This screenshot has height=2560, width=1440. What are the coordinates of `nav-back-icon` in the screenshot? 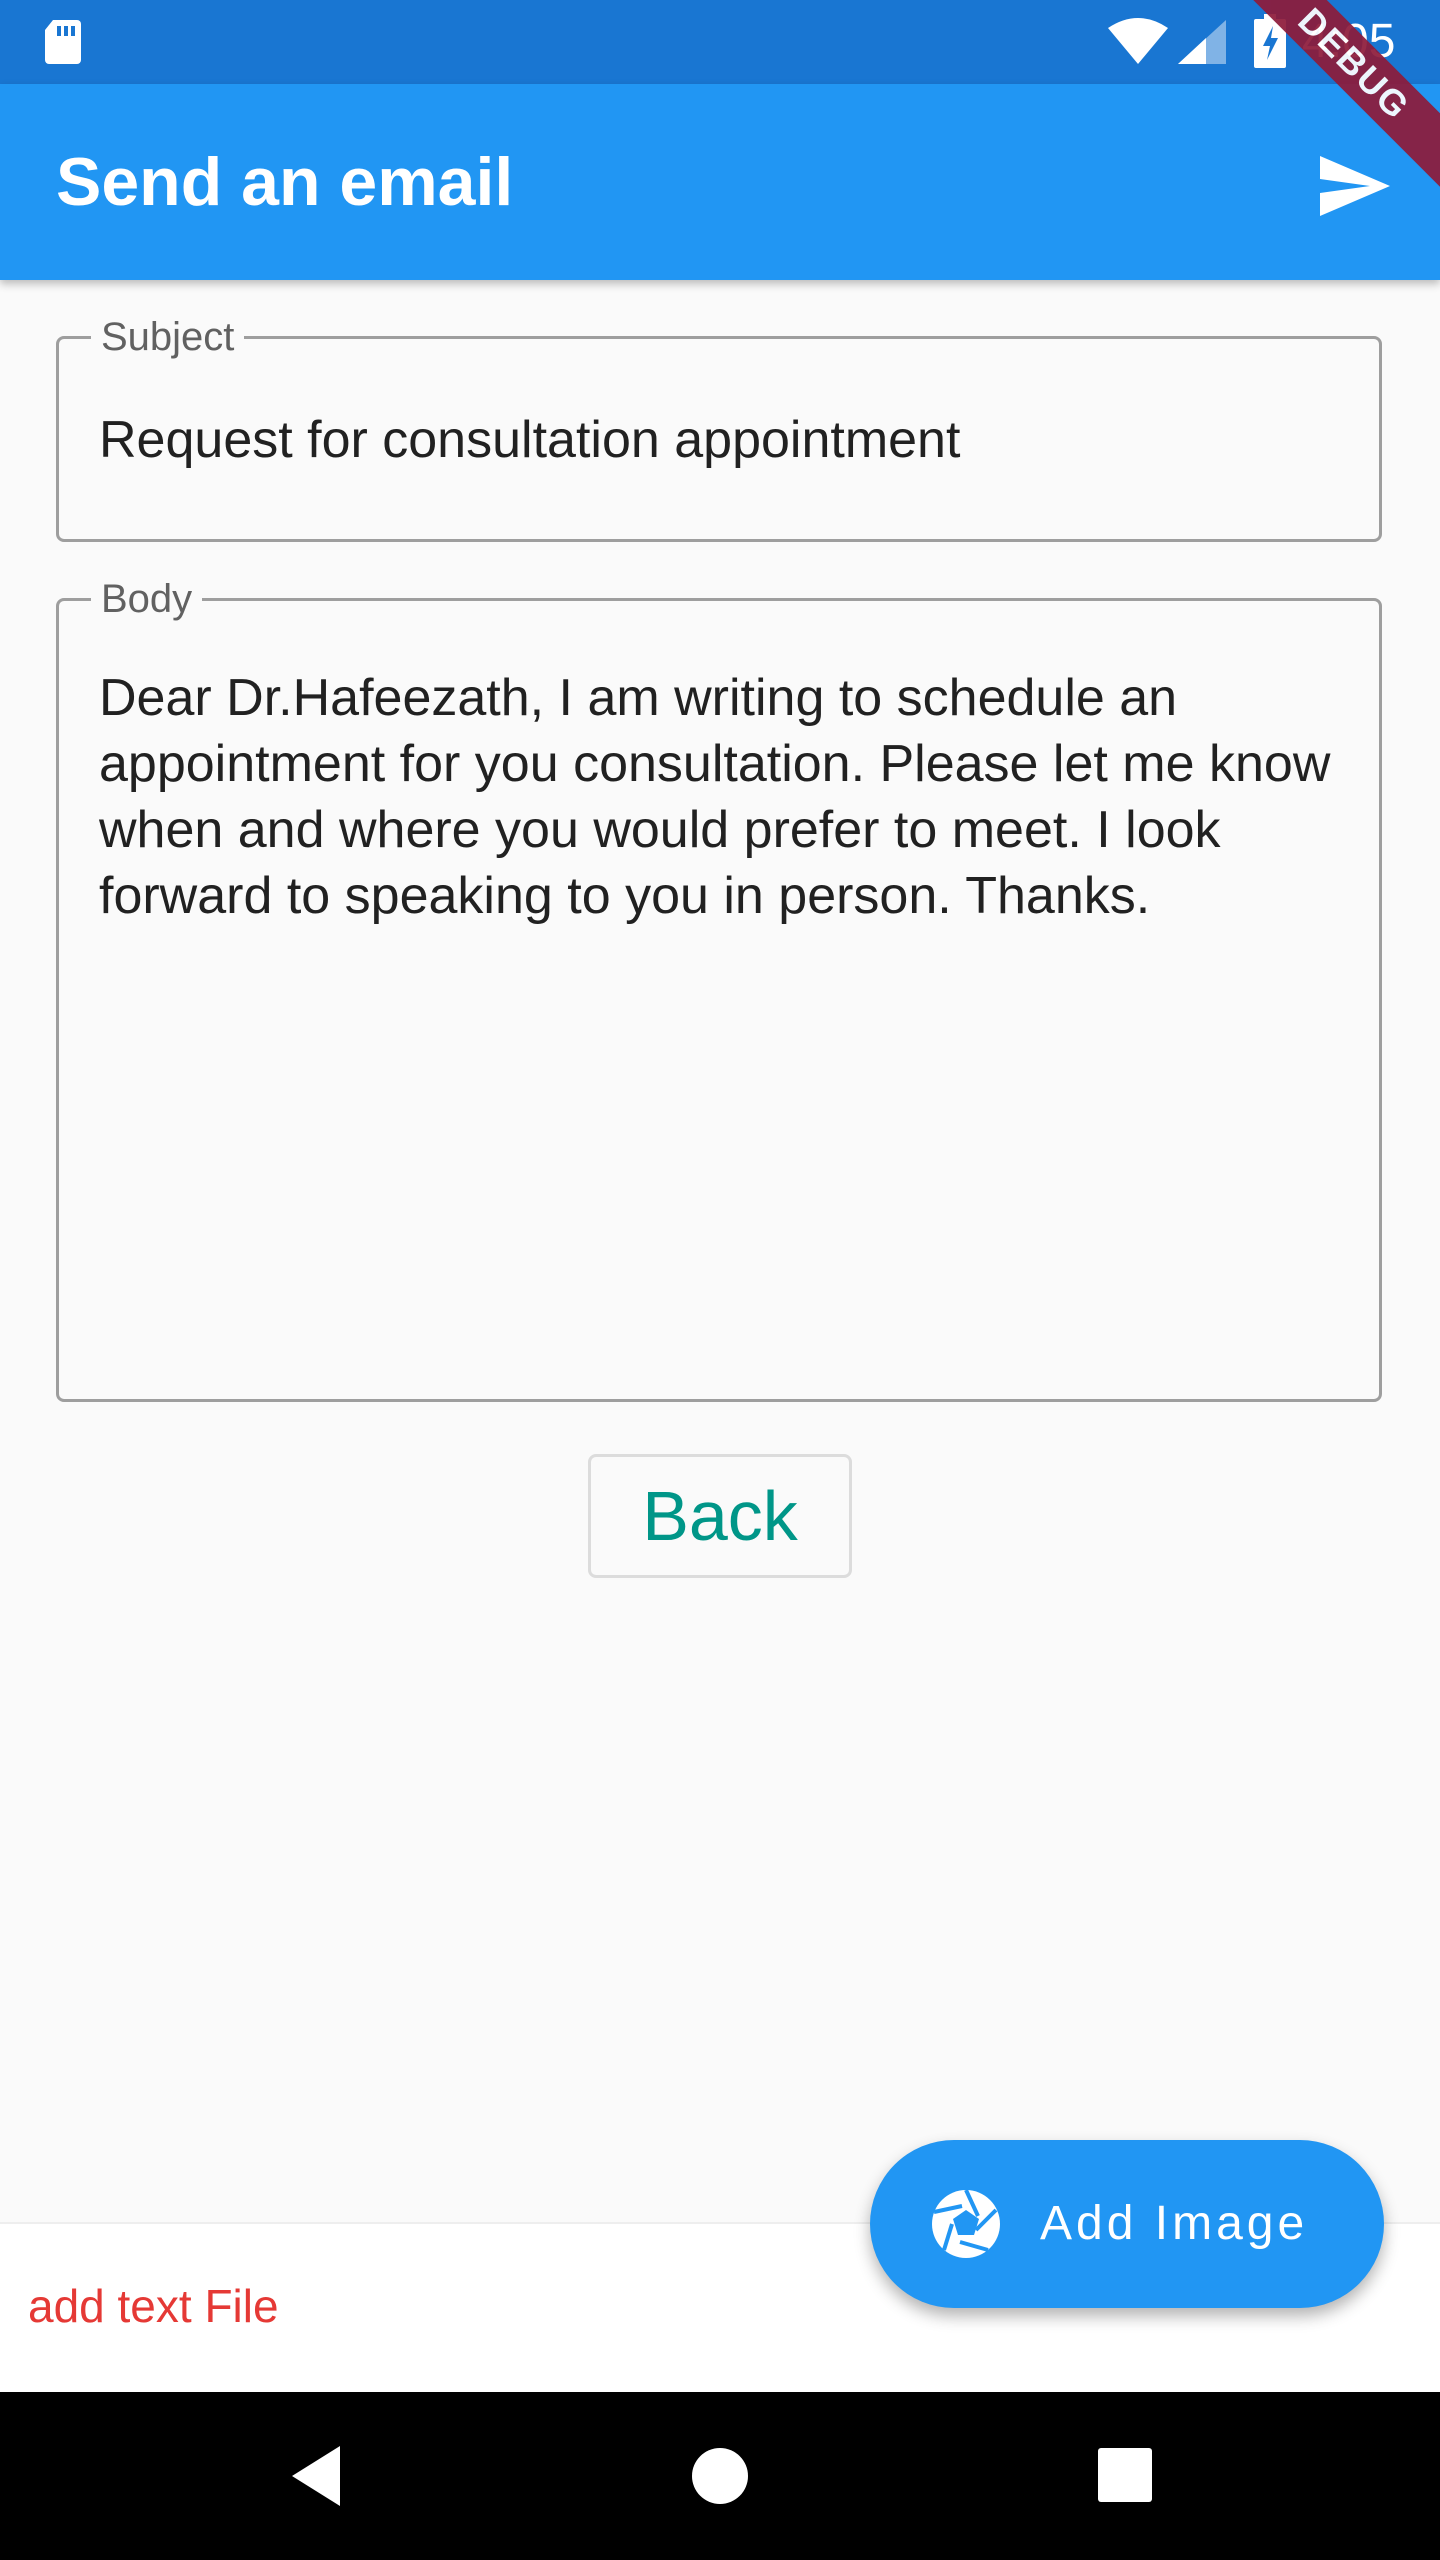 It's located at (316, 2476).